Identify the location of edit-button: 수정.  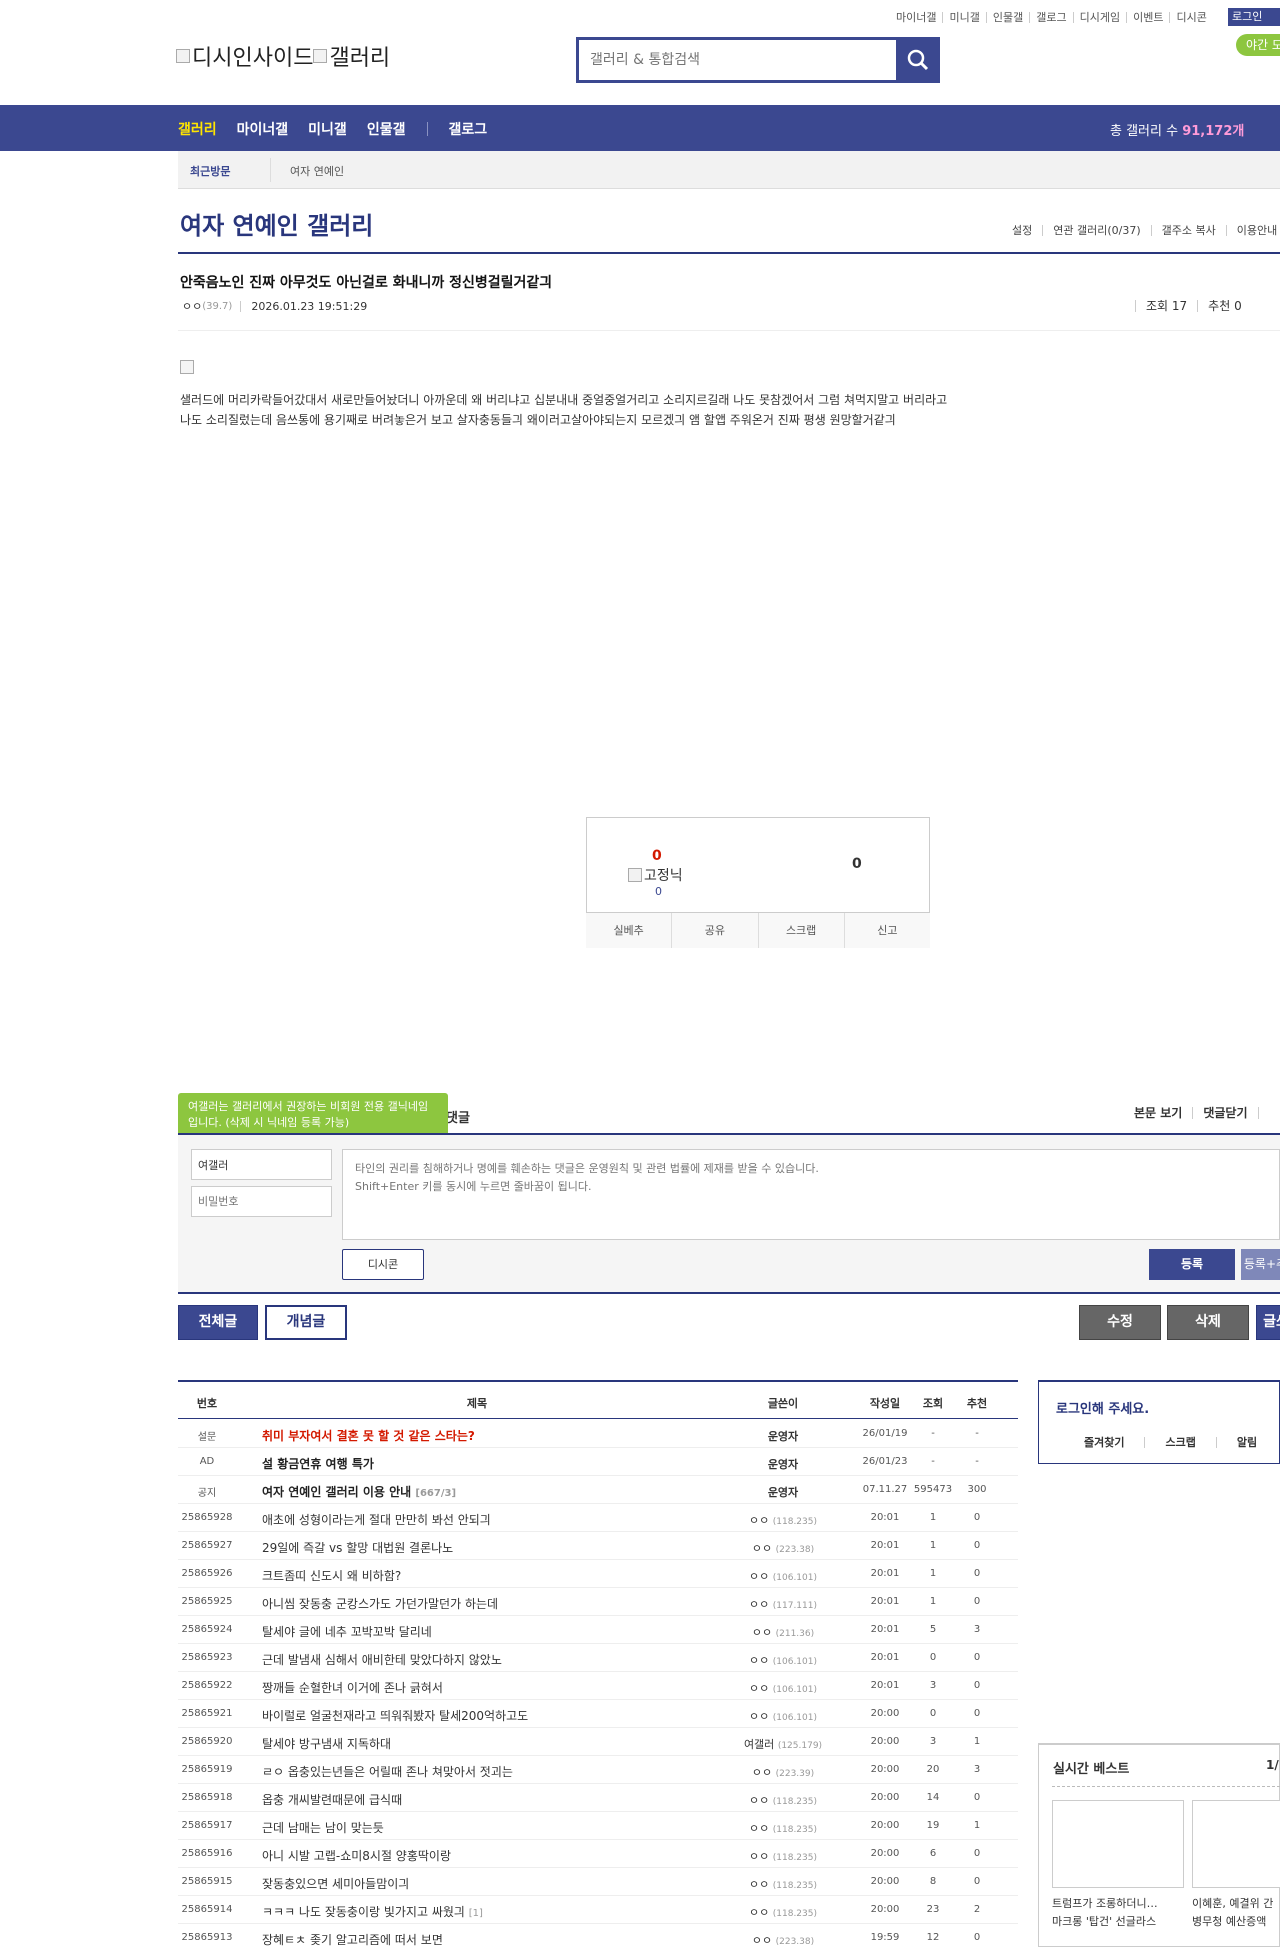
(1120, 1322).